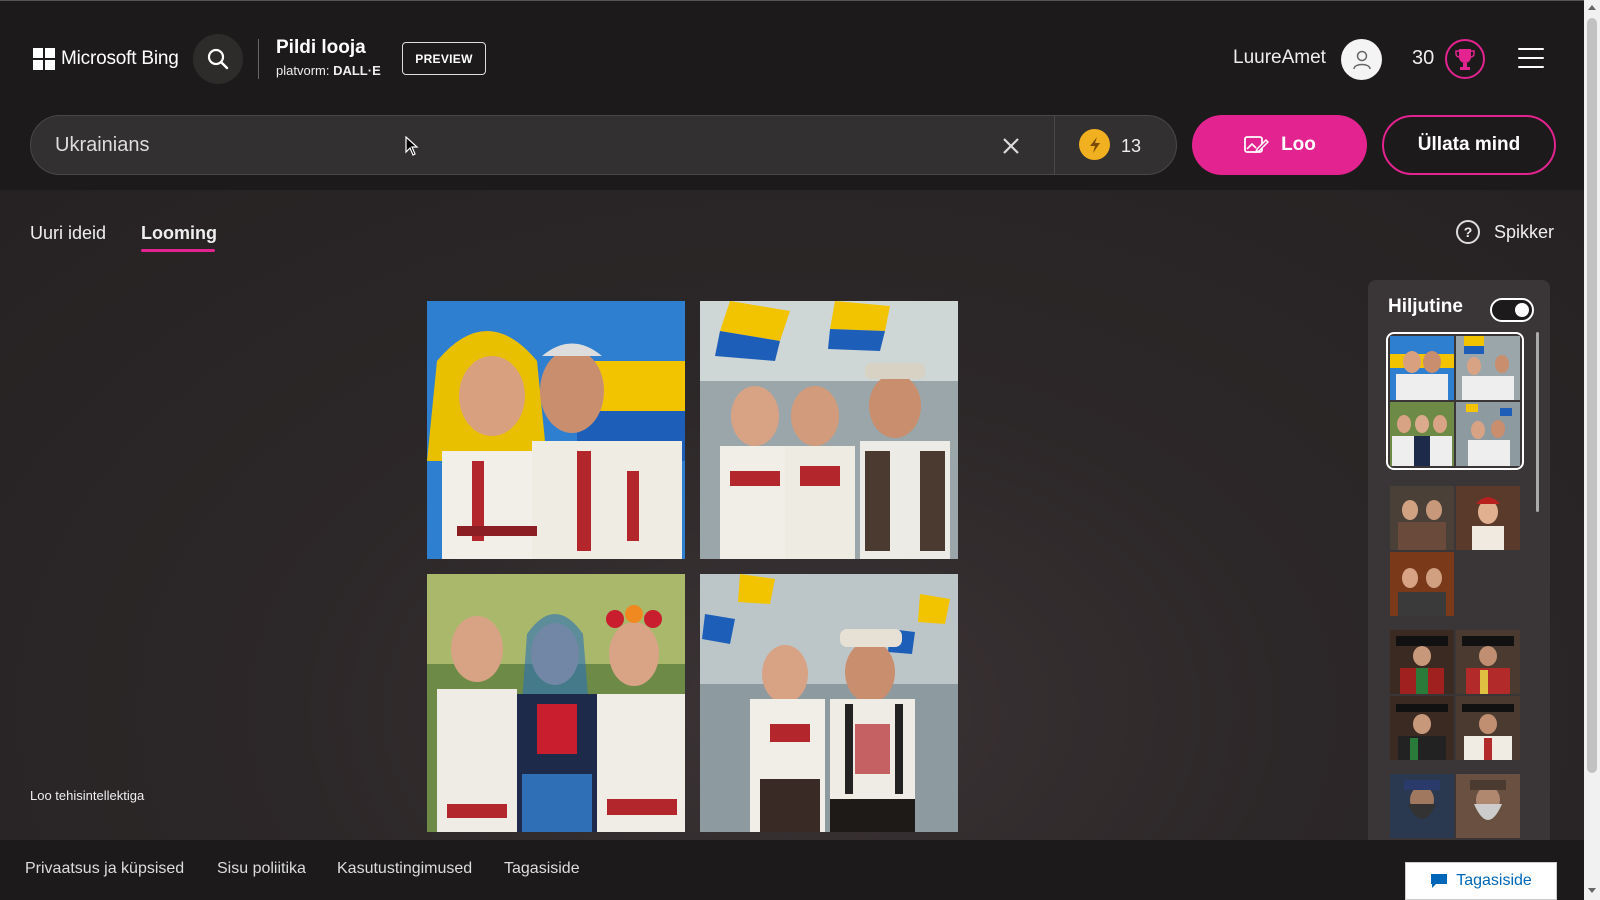  I want to click on search-button, so click(218, 59).